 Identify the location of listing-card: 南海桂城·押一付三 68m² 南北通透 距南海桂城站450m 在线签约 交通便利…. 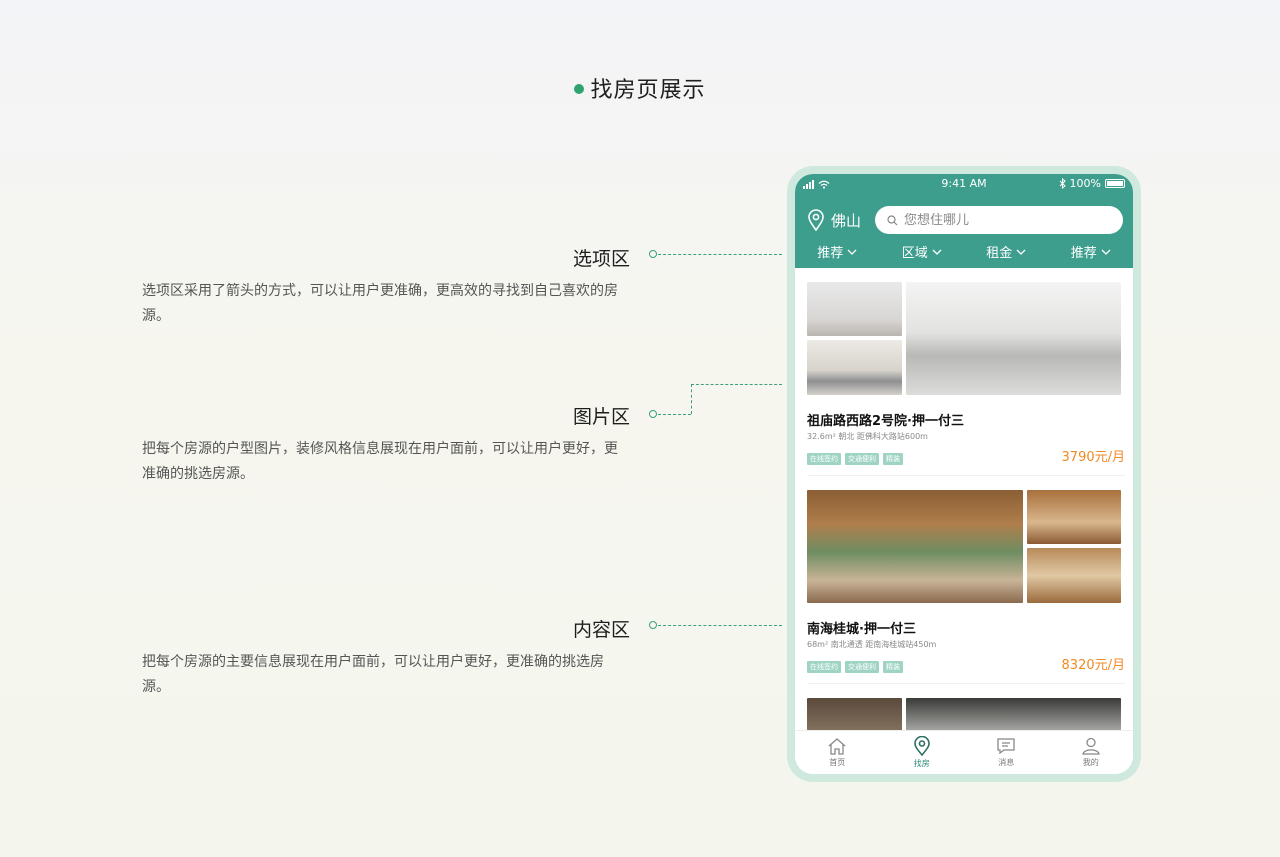
(966, 580).